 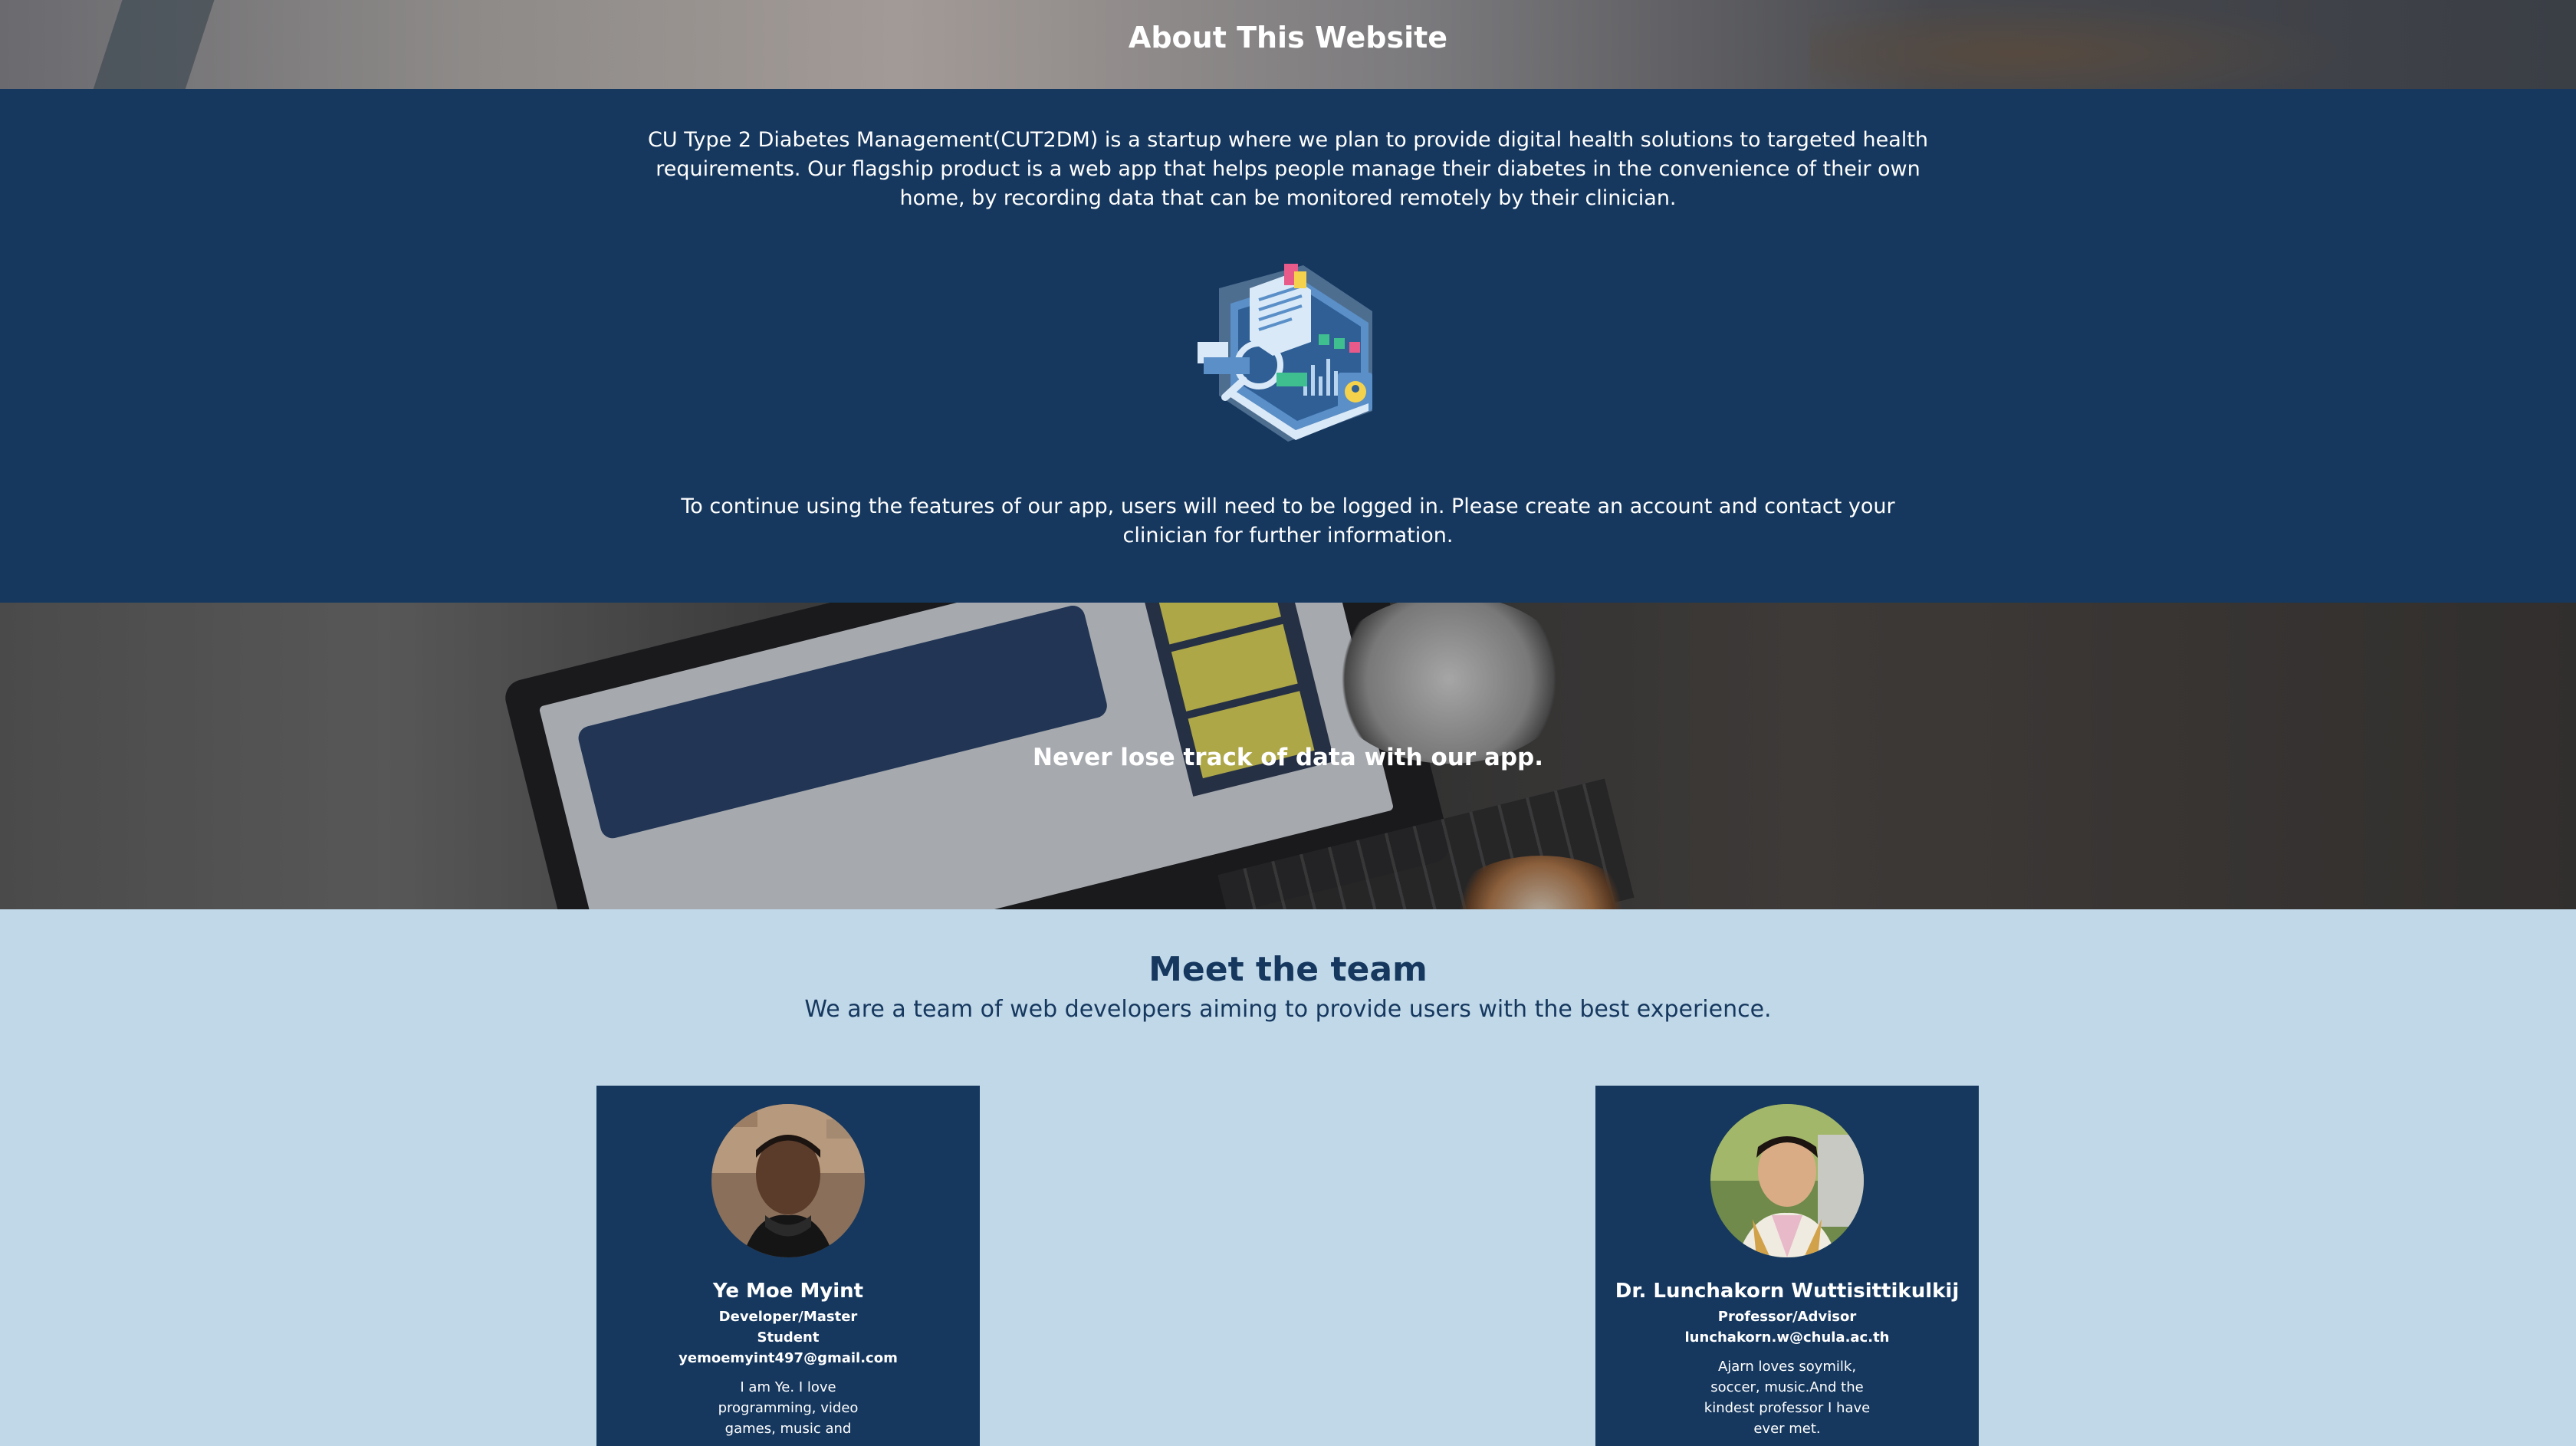 I want to click on banner-tagline: Never lose track of data with our app., so click(x=1288, y=757).